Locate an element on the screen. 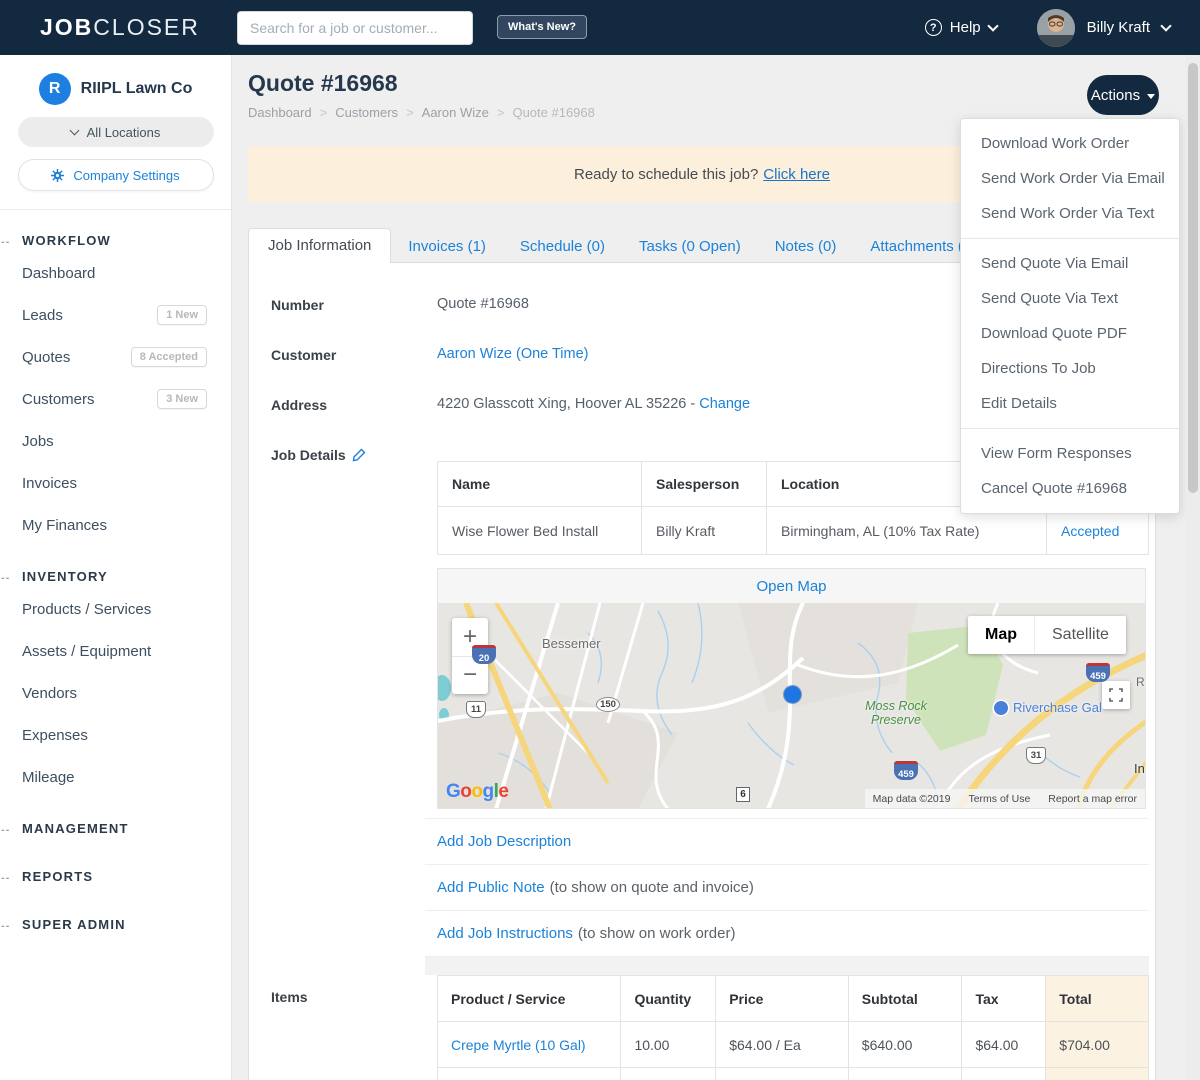  tax-cell: $64.00 is located at coordinates (1004, 1044).